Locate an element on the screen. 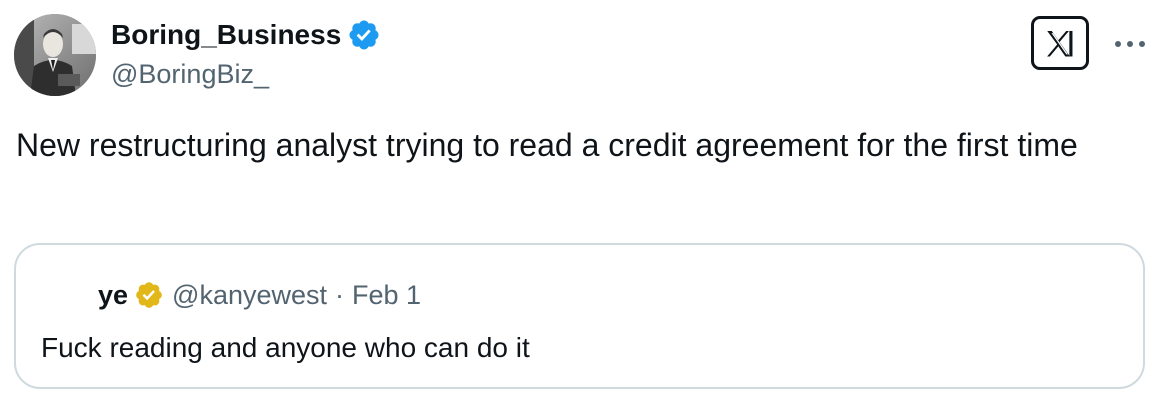  quoted-author-avatar is located at coordinates (67, 304).